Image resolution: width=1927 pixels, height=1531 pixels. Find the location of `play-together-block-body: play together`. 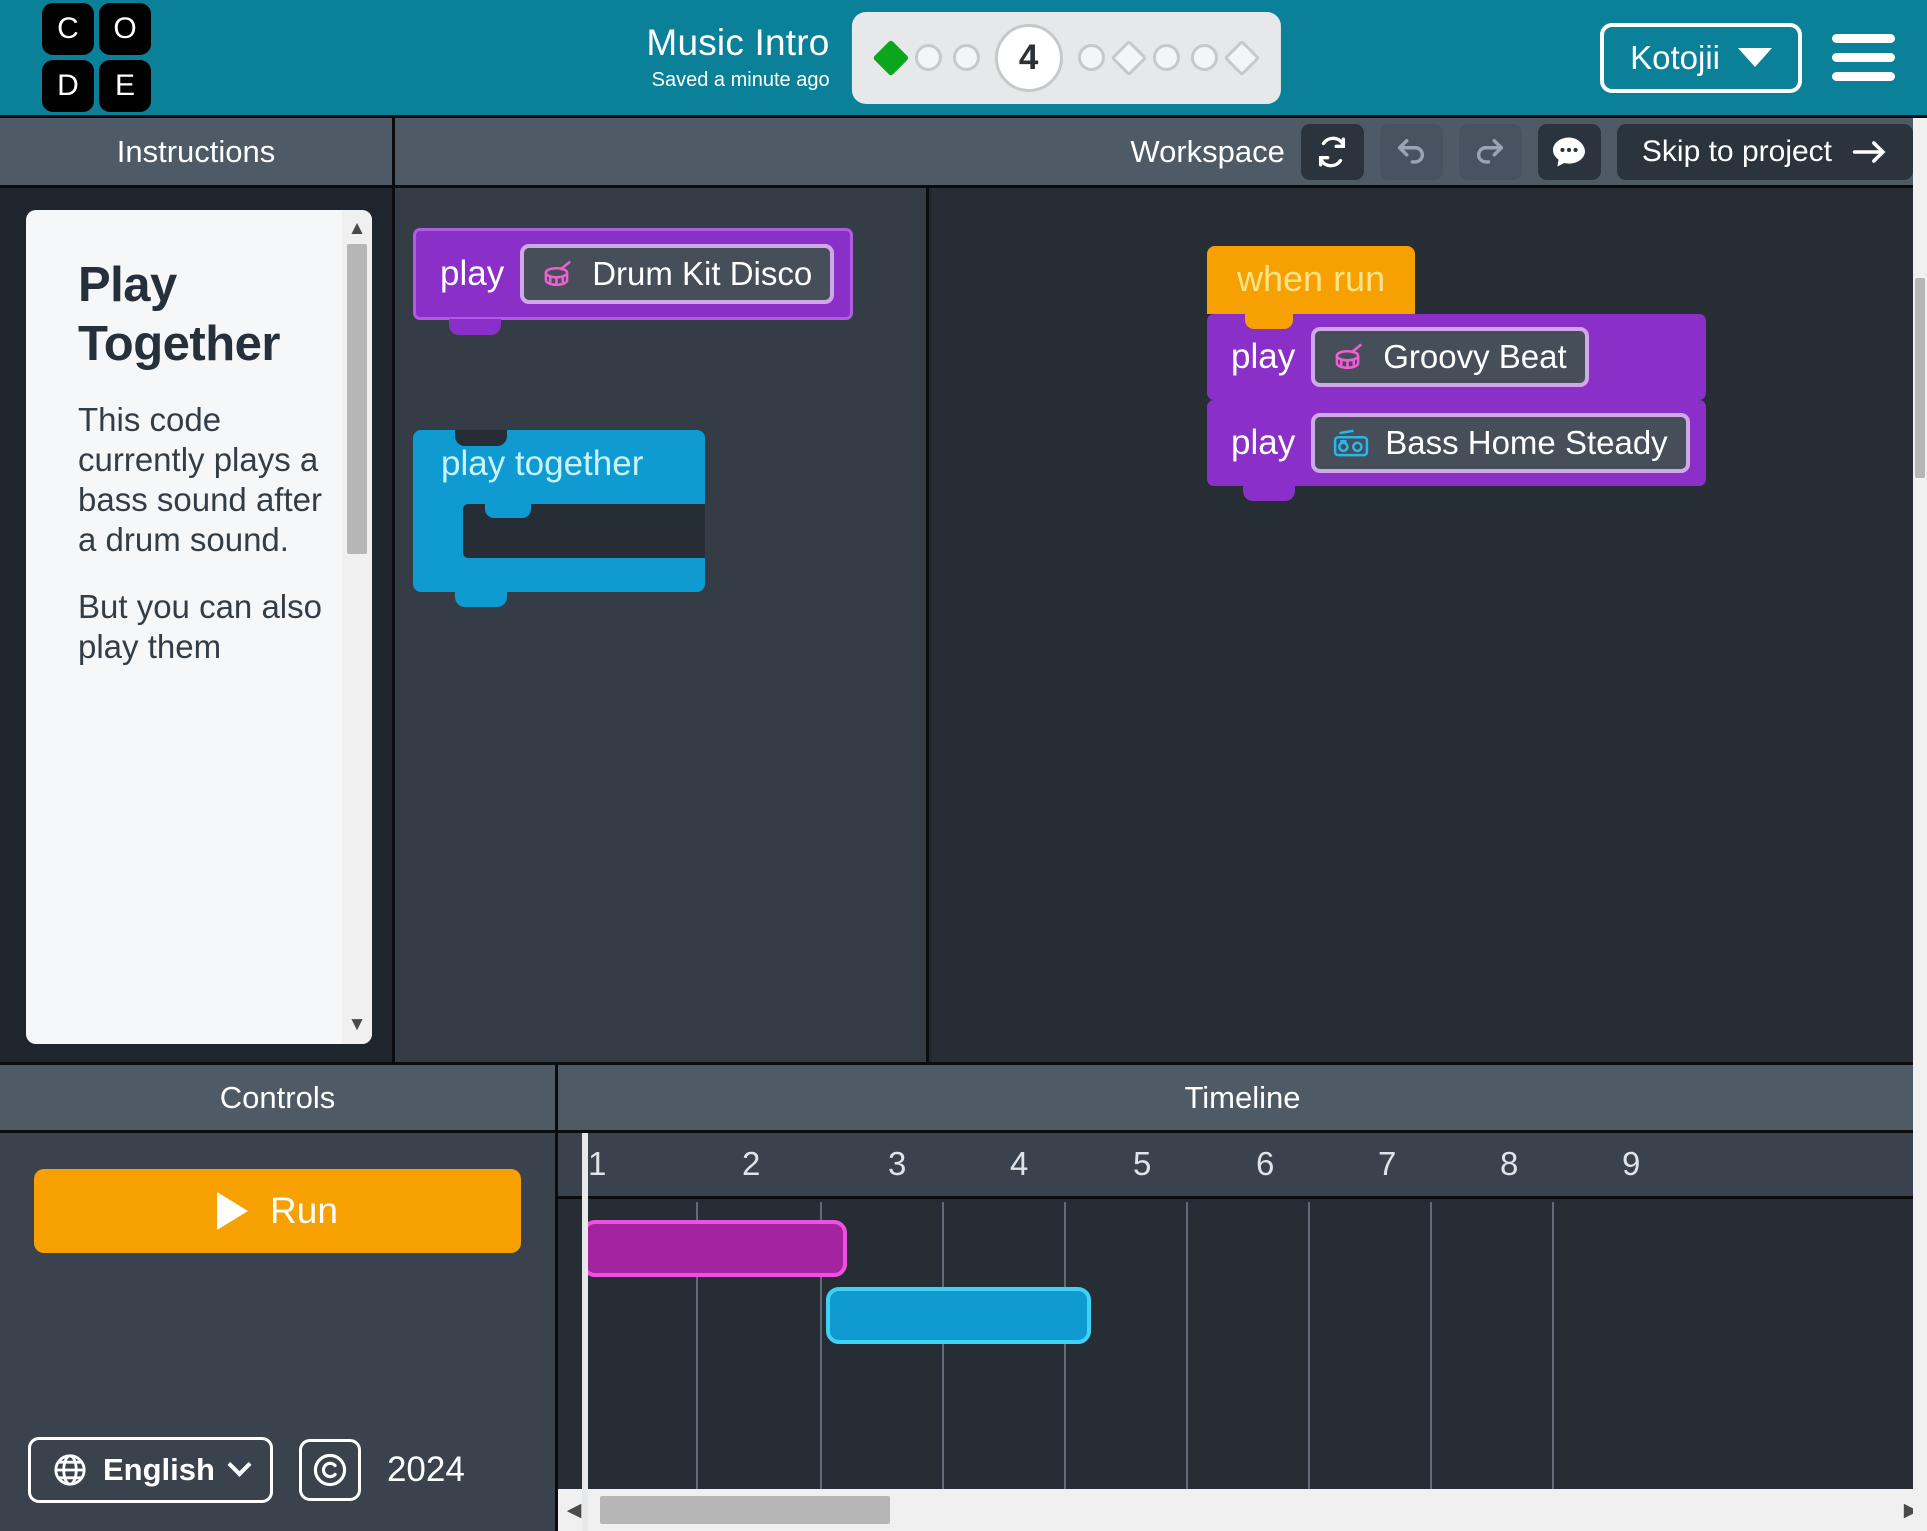

play-together-block-body: play together is located at coordinates (559, 518).